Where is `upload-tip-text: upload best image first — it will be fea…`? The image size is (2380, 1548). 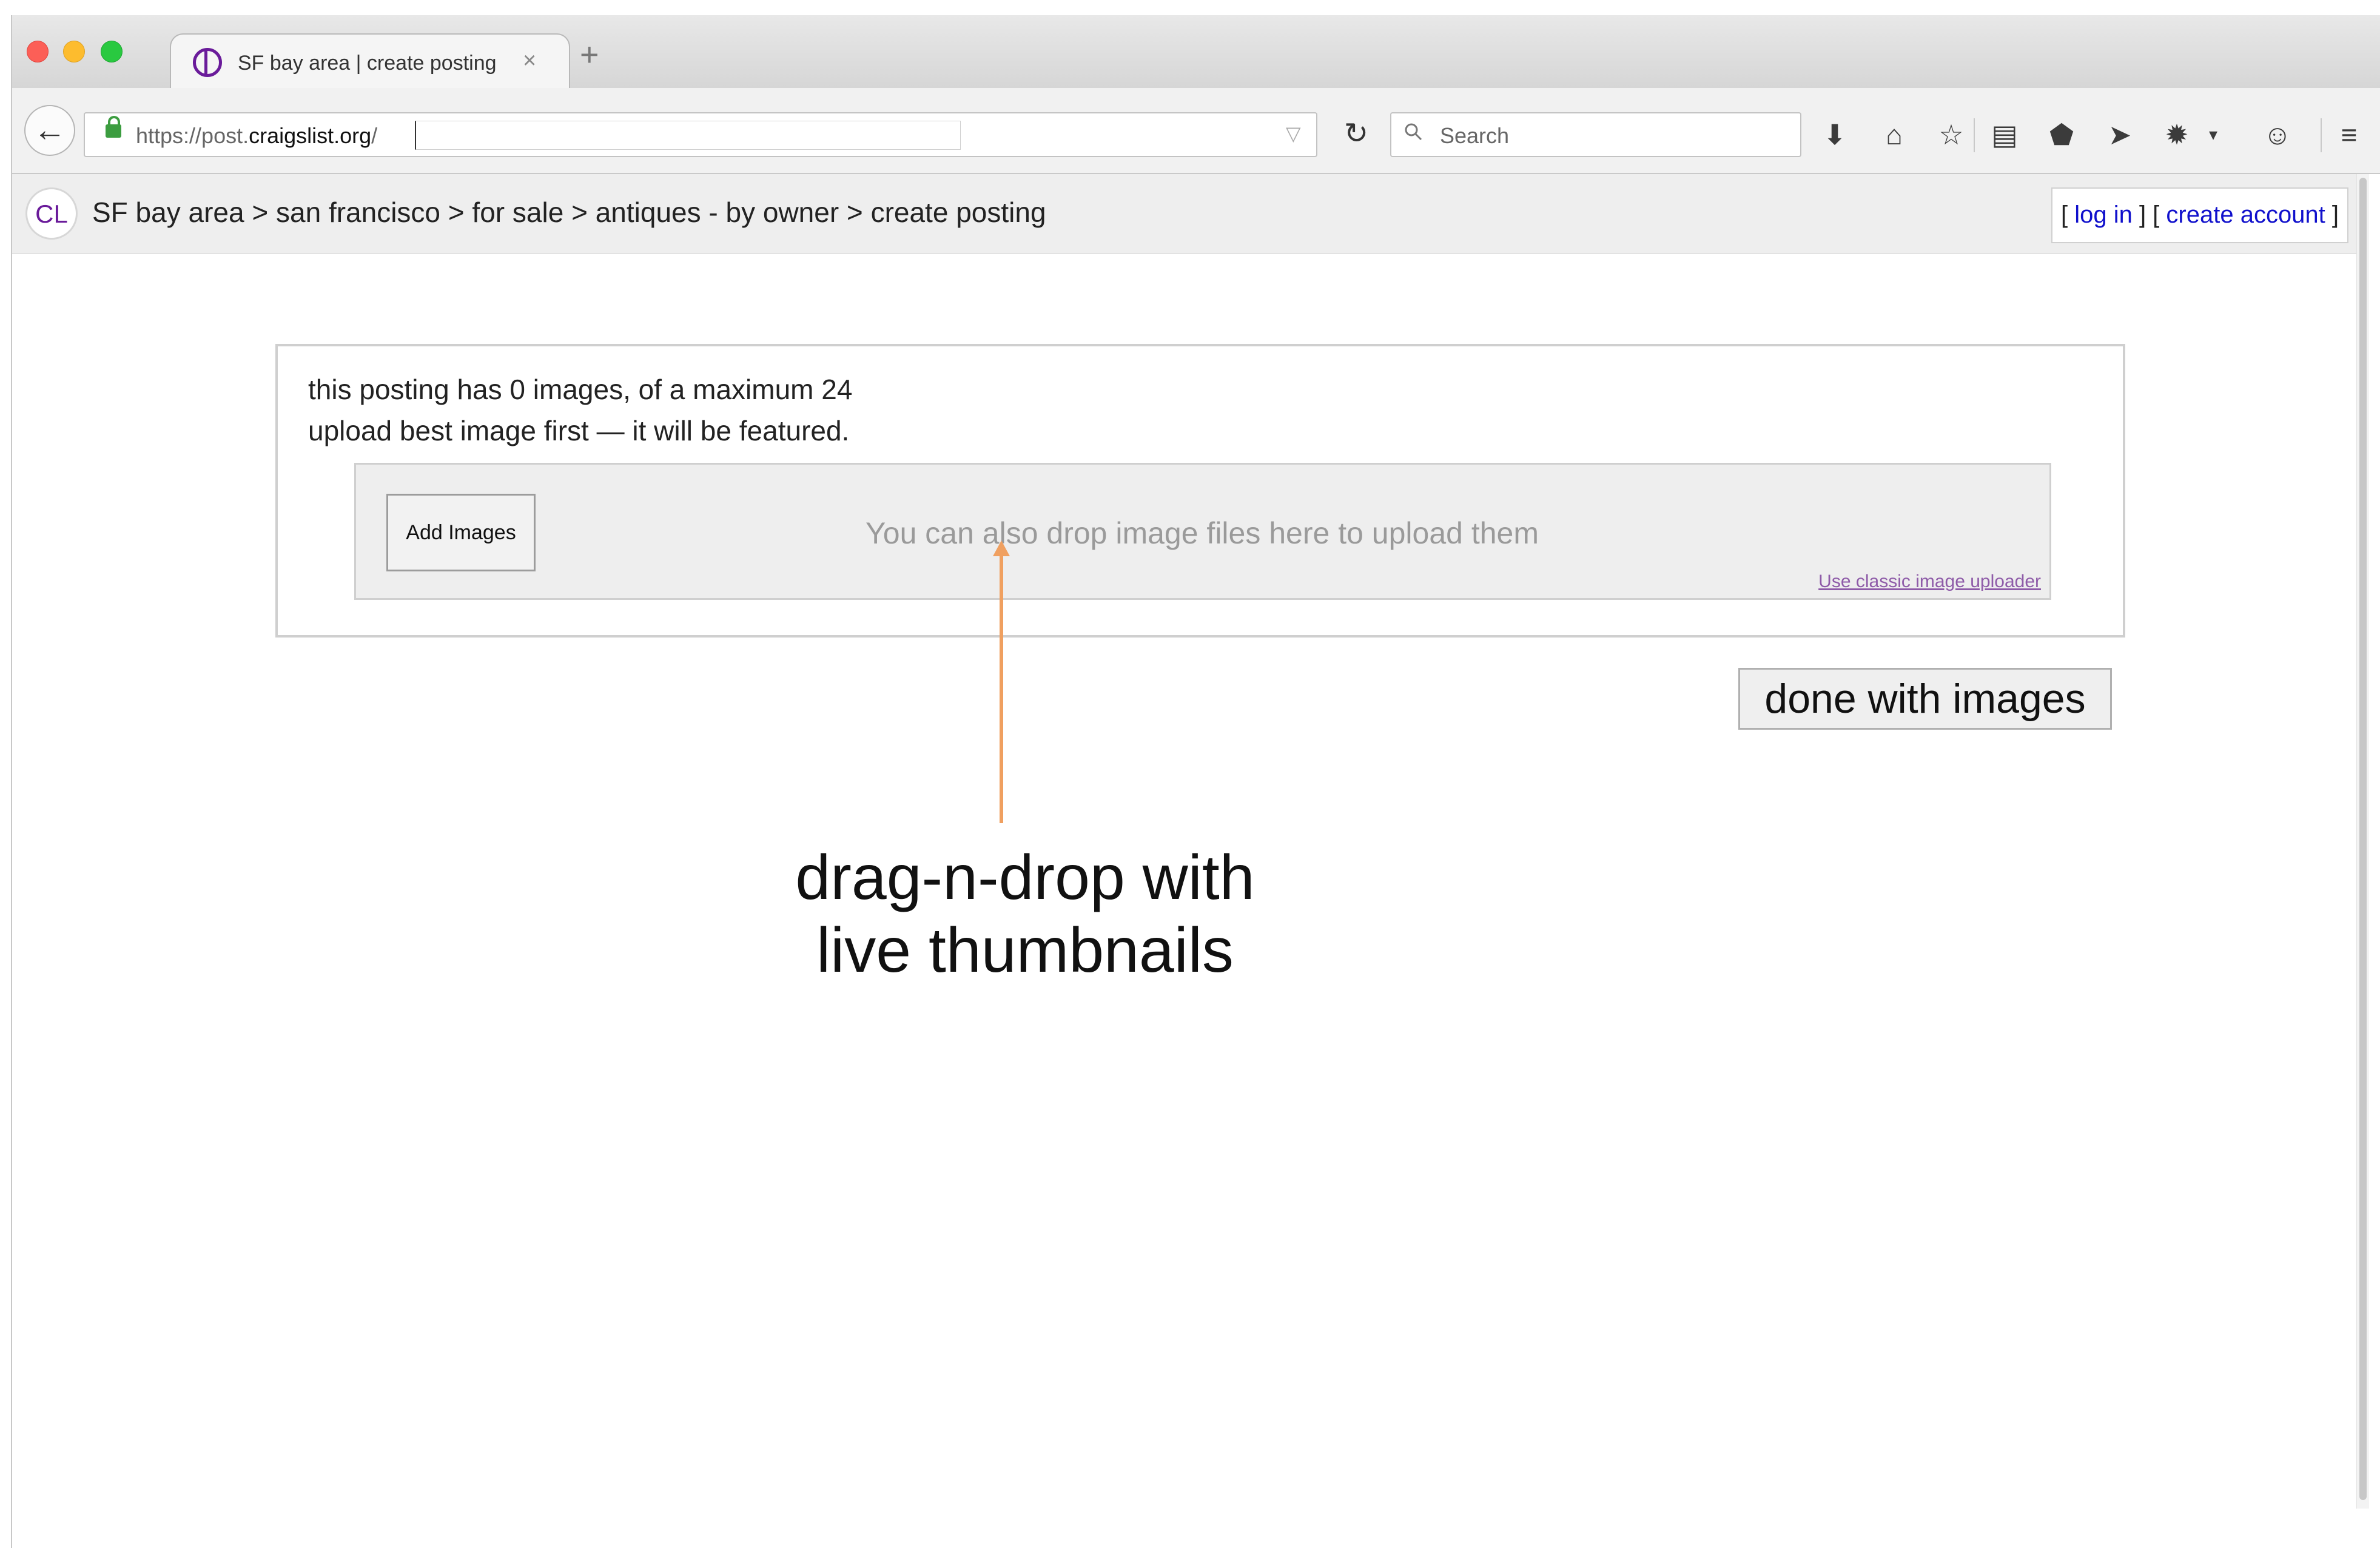
upload-tip-text: upload best image first — it will be fea… is located at coordinates (579, 430).